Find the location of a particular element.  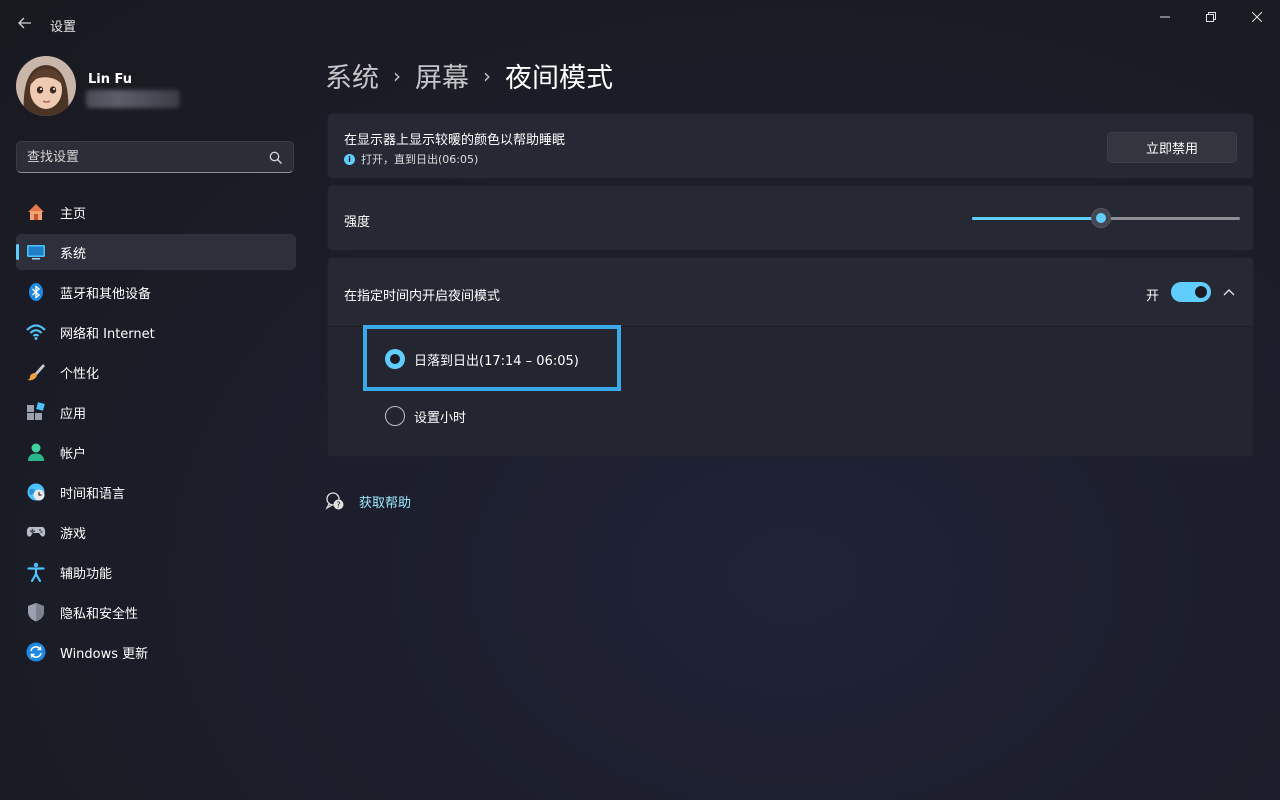

schedule-toggle is located at coordinates (1191, 292).